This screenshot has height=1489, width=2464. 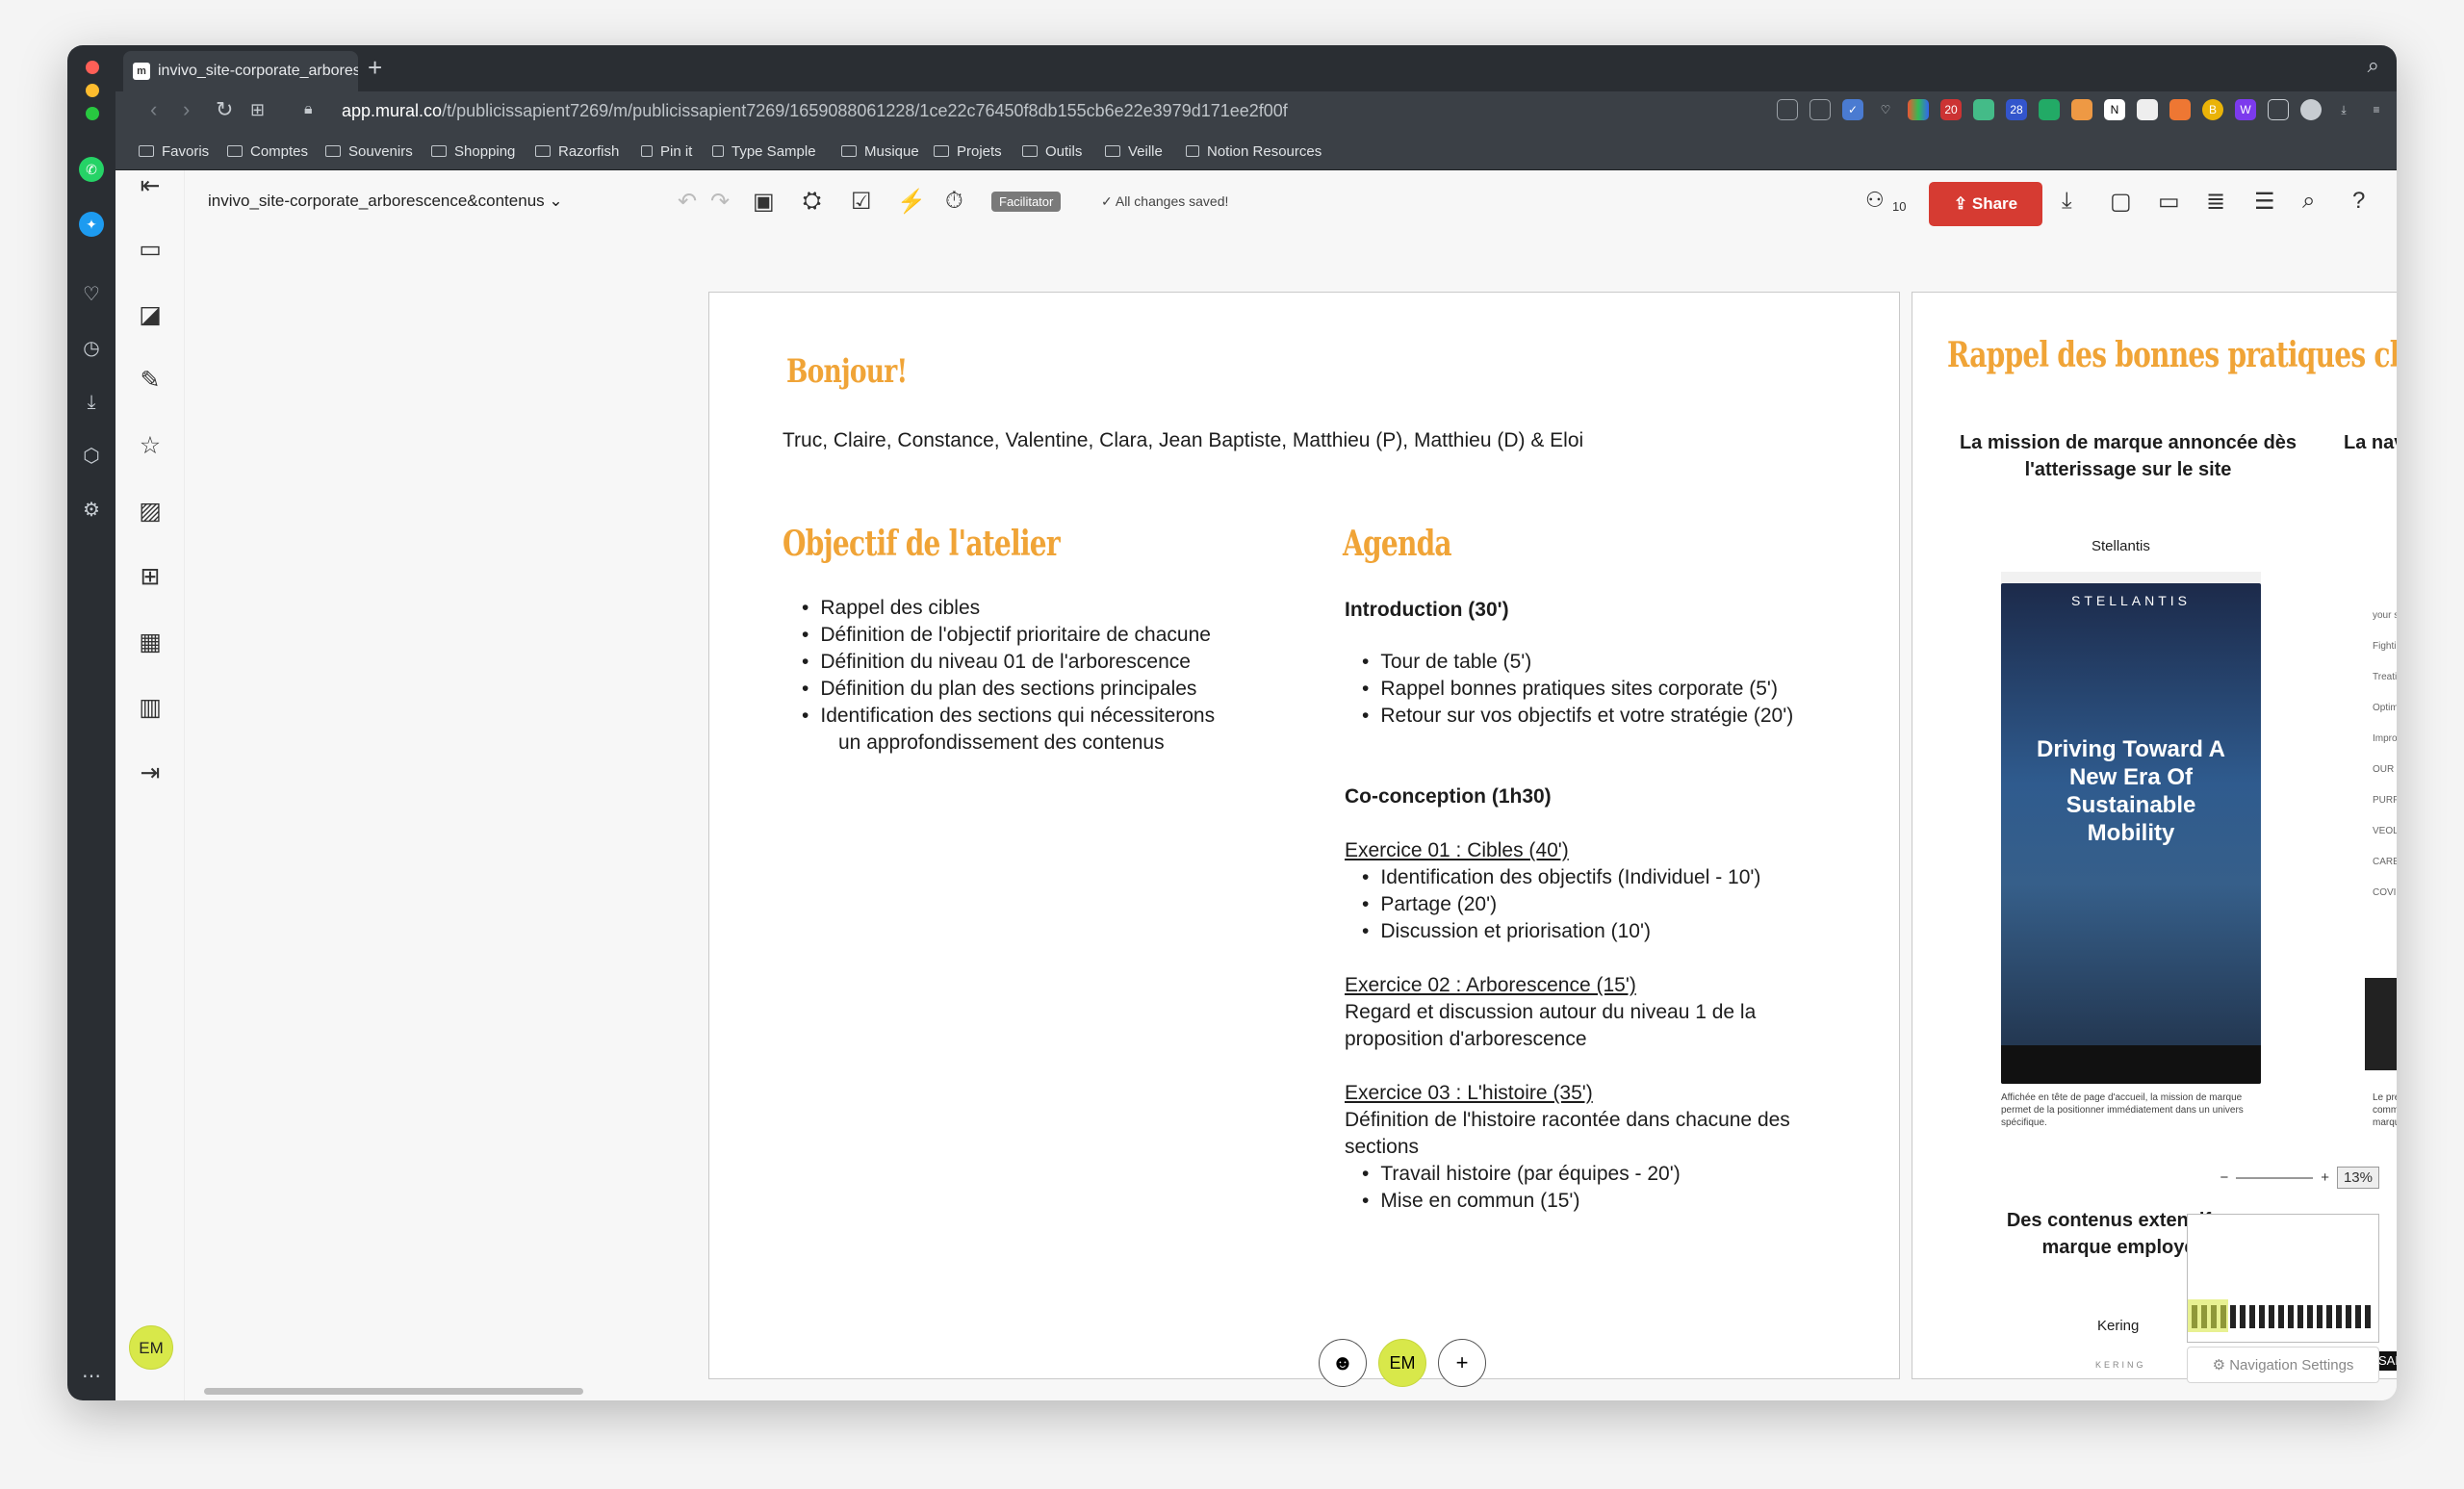 What do you see at coordinates (91, 402) in the screenshot?
I see `download-icon: ⤓` at bounding box center [91, 402].